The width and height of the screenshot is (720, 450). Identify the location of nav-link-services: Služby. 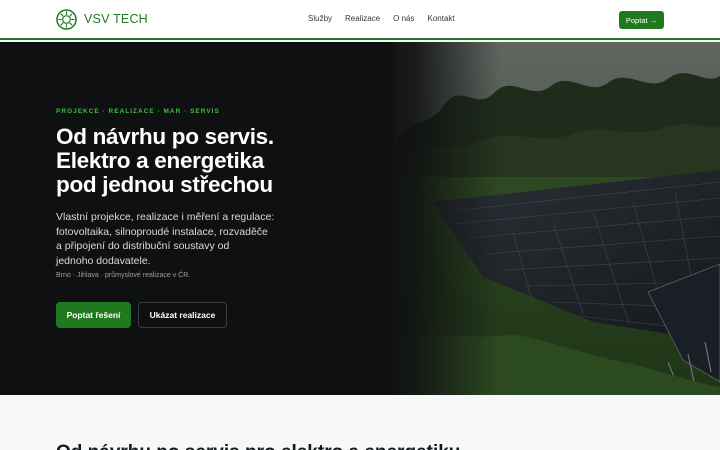
(320, 18).